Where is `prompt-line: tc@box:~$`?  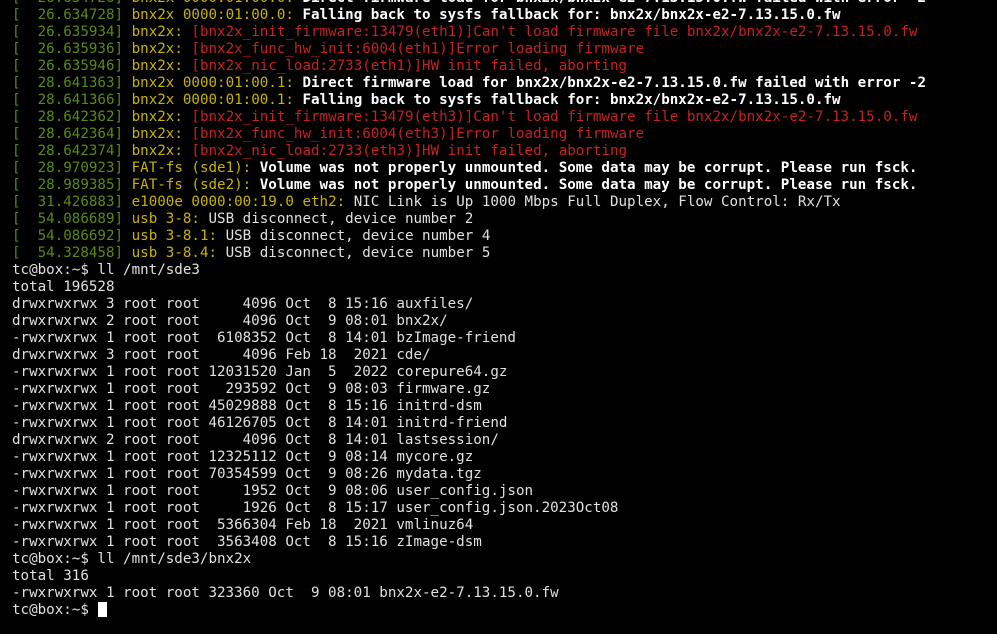 prompt-line: tc@box:~$ is located at coordinates (504, 610).